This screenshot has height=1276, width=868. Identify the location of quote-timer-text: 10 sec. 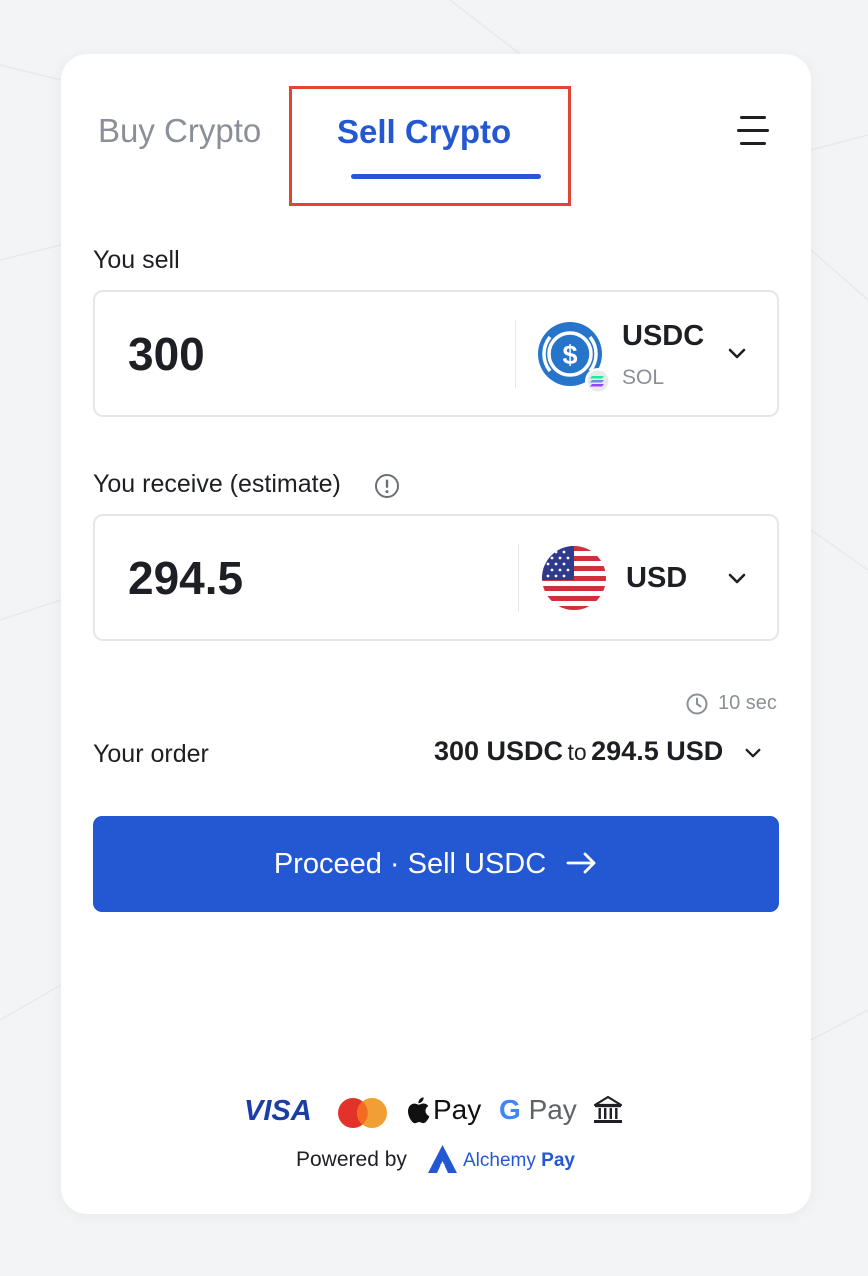
(747, 703).